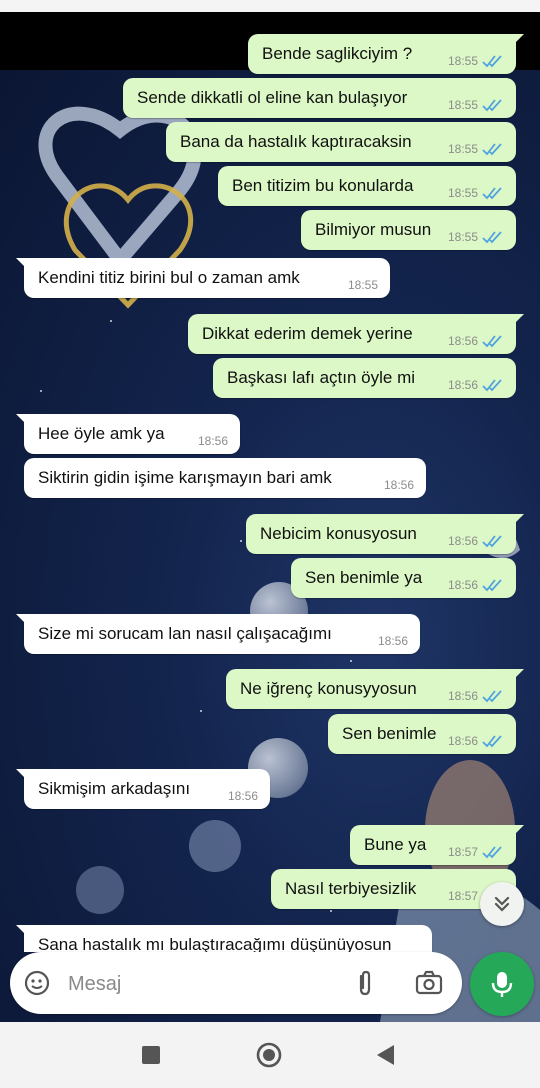 The width and height of the screenshot is (540, 1088). What do you see at coordinates (365, 983) in the screenshot?
I see `paperclip-icon` at bounding box center [365, 983].